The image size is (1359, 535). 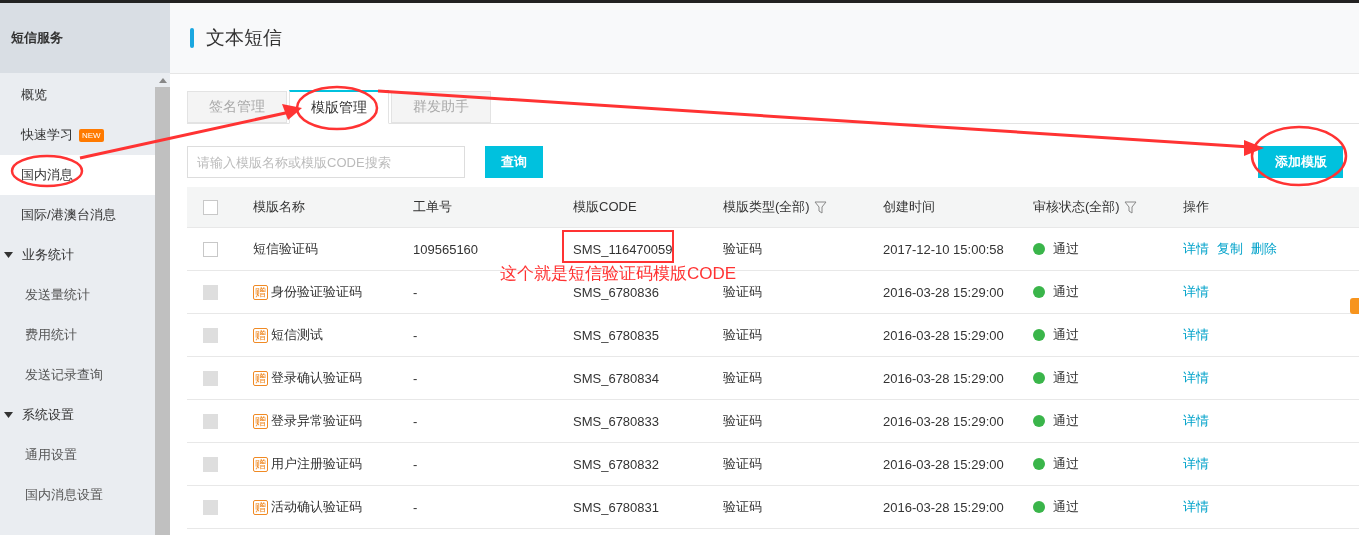 I want to click on table-cell: SMS_6780834, so click(x=616, y=378).